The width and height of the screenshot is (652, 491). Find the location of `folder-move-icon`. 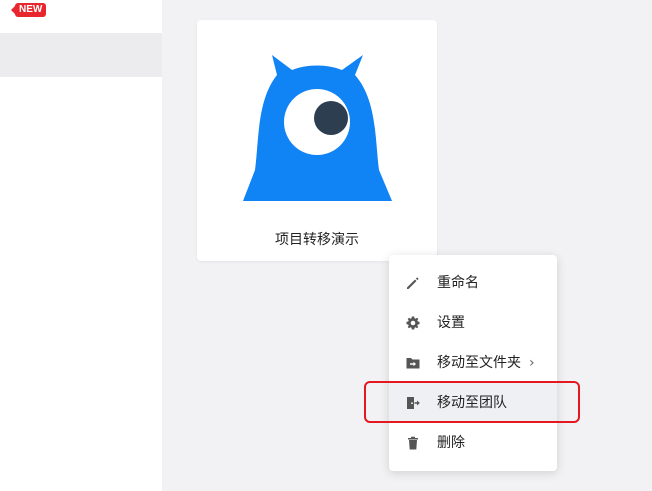

folder-move-icon is located at coordinates (413, 363).